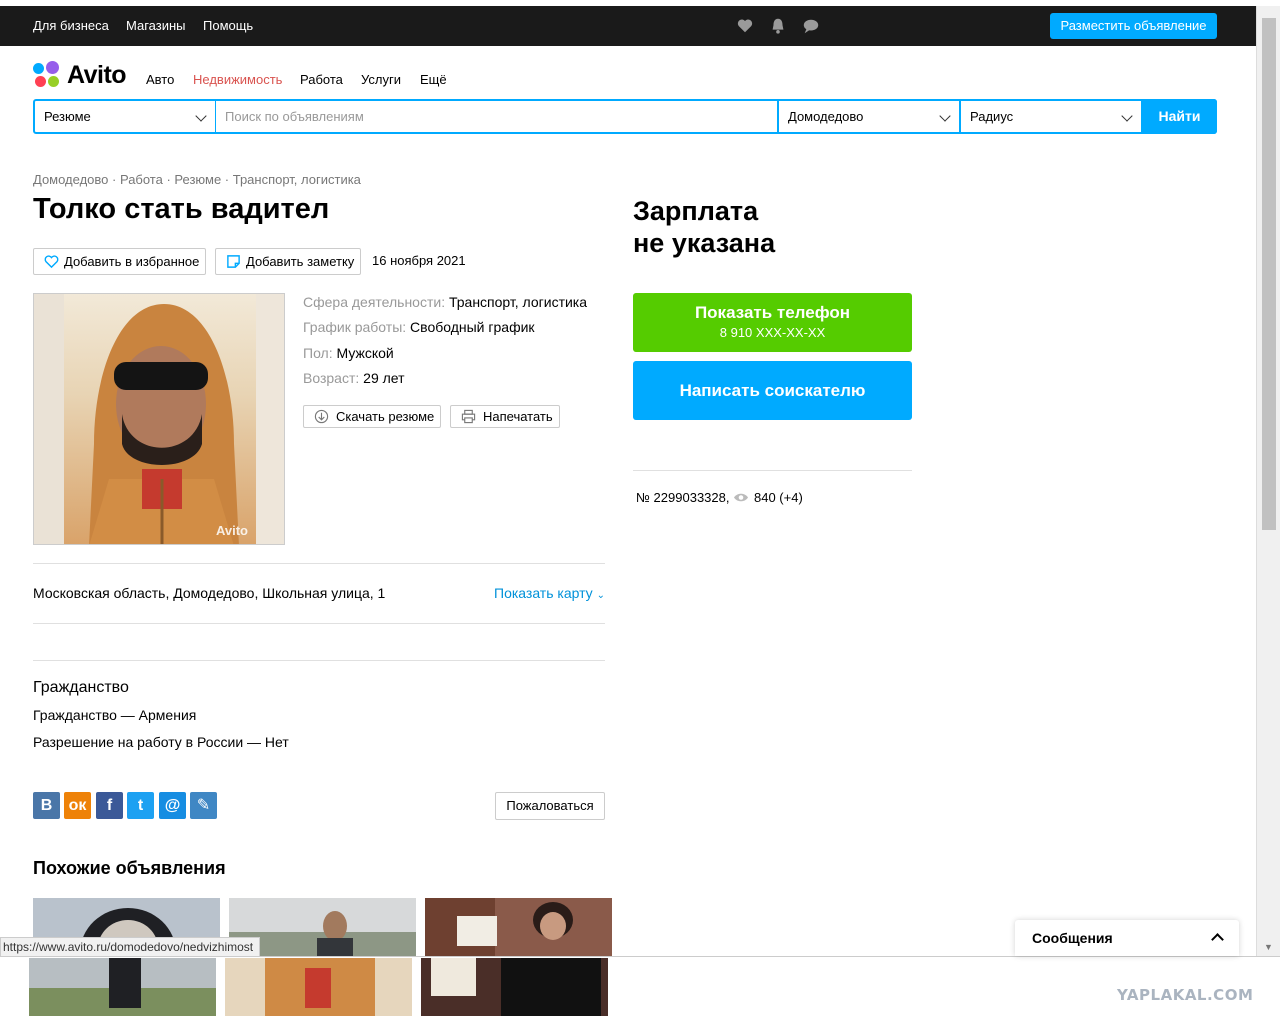 The height and width of the screenshot is (1024, 1280). What do you see at coordinates (518, 416) in the screenshot?
I see `print-label: Напечатать` at bounding box center [518, 416].